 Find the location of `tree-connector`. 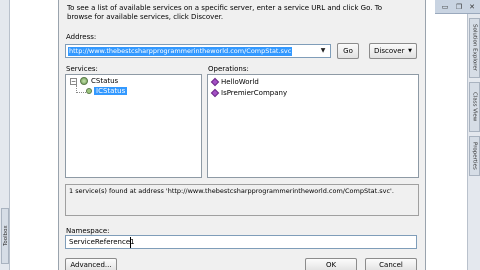

tree-connector is located at coordinates (81, 89).